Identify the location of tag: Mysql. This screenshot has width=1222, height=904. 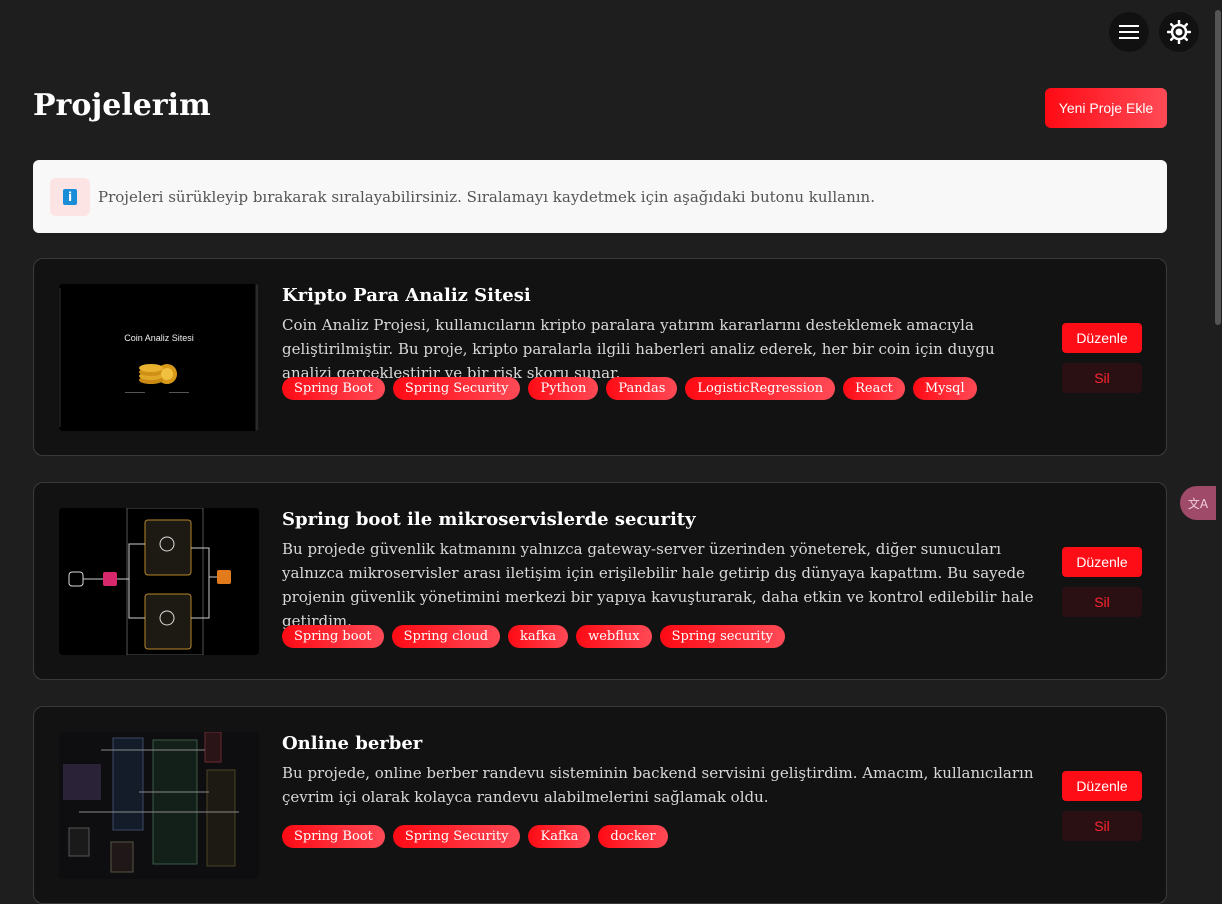
(944, 388).